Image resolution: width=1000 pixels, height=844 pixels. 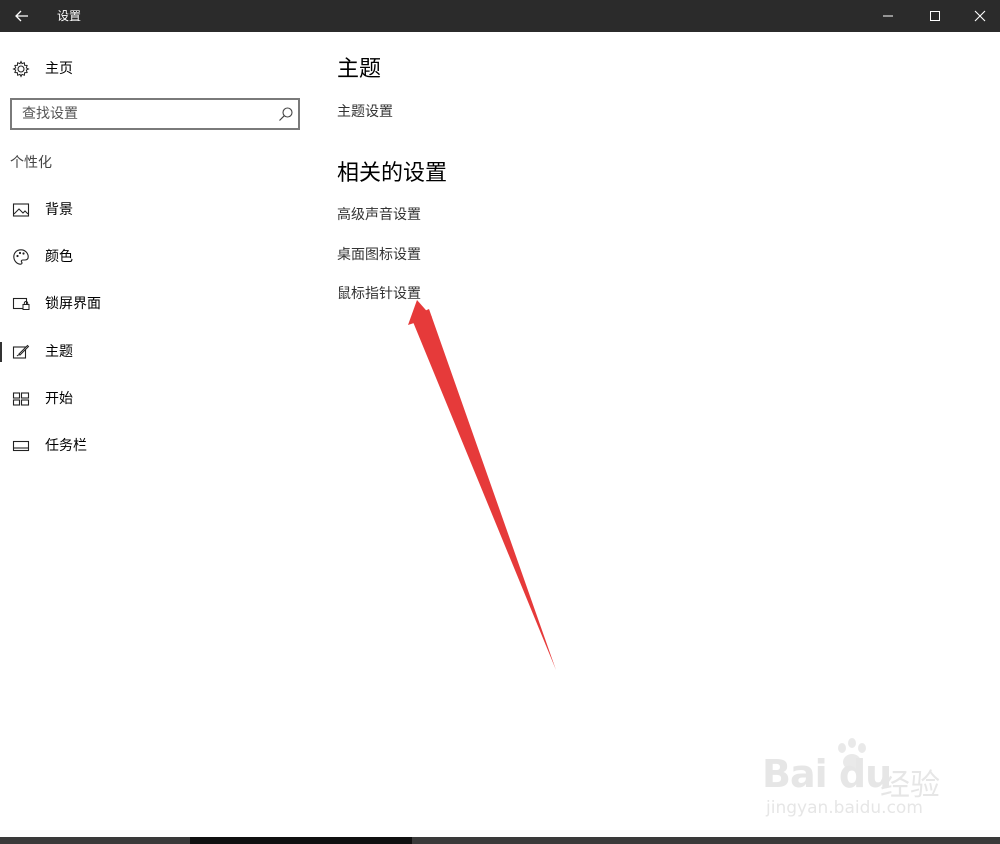 What do you see at coordinates (379, 215) in the screenshot?
I see `advanced-sound-settings-link: 高级声音设置` at bounding box center [379, 215].